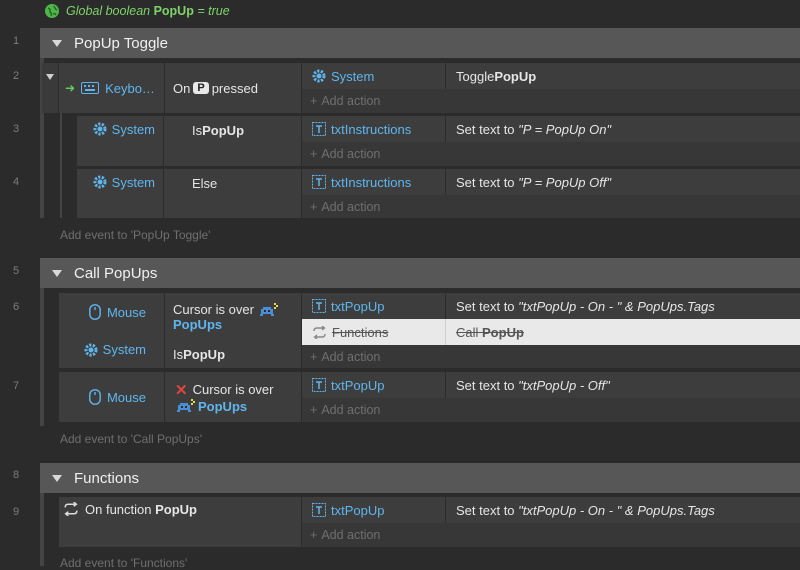 The height and width of the screenshot is (570, 800). I want to click on disabled-action-row: Functions Call PopUp, so click(551, 332).